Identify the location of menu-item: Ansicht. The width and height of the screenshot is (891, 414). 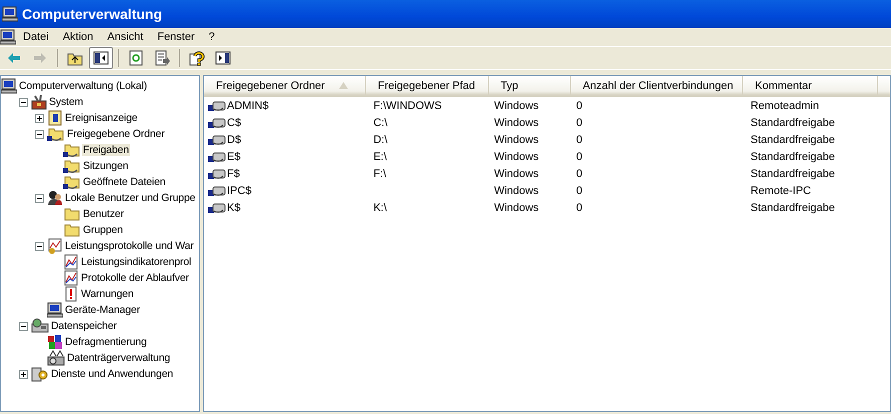
(125, 37).